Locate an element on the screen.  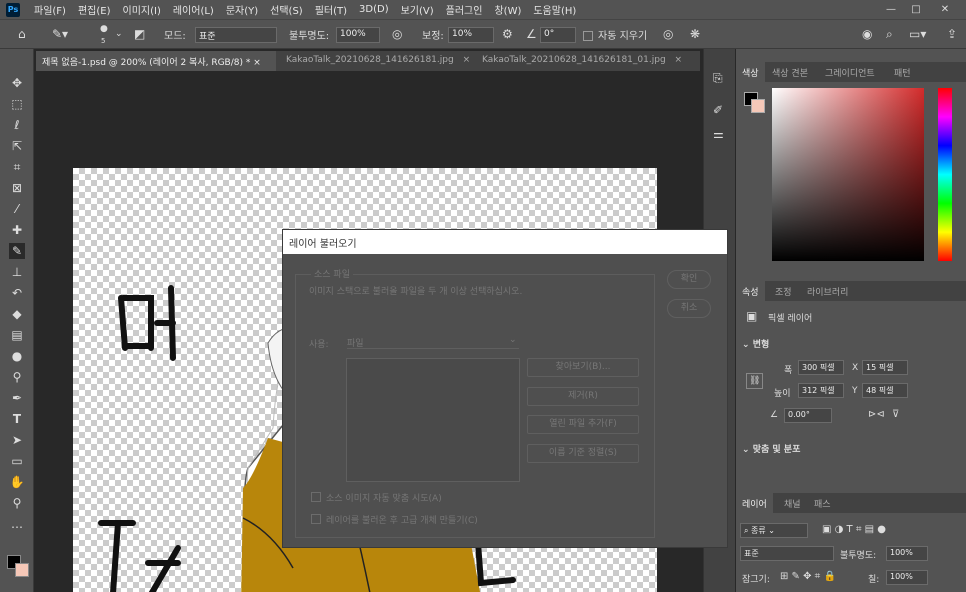
hand-tool-icon: ✋ is located at coordinates (17, 482).